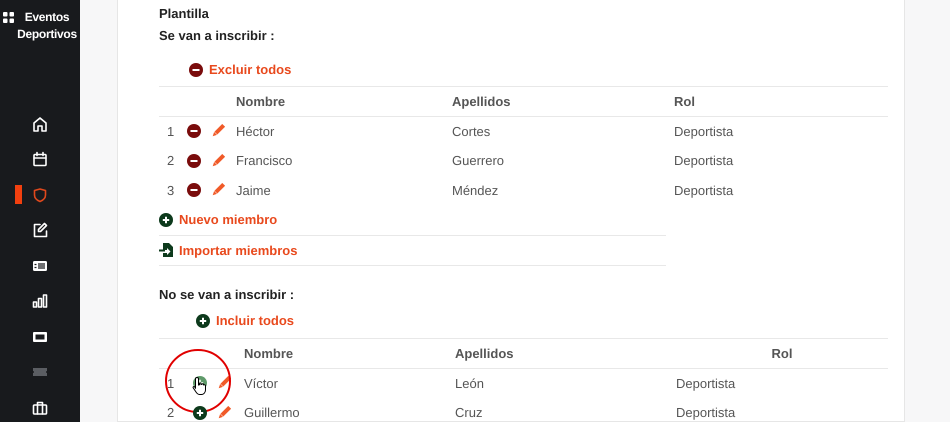 The image size is (950, 422). What do you see at coordinates (170, 190) in the screenshot?
I see `row-number: 3` at bounding box center [170, 190].